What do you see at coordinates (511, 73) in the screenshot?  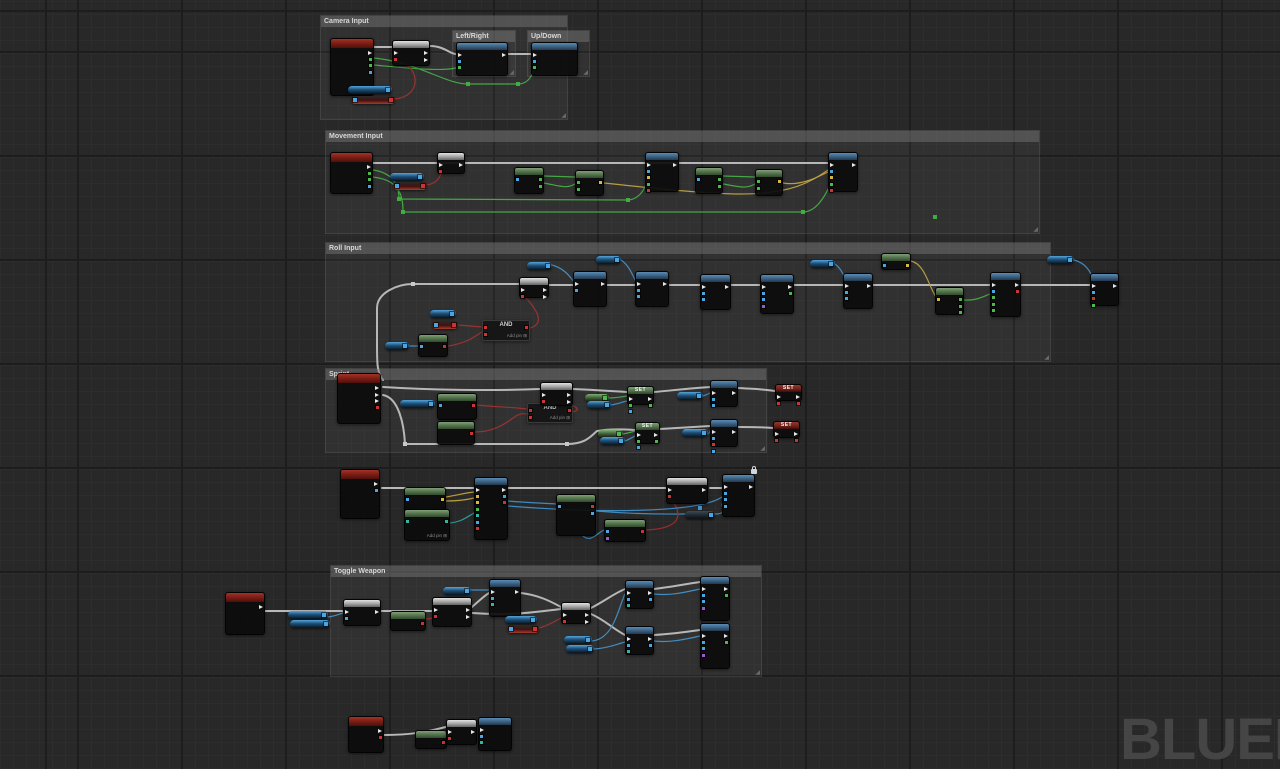 I see `comment-left-right-resize-handle: ◢` at bounding box center [511, 73].